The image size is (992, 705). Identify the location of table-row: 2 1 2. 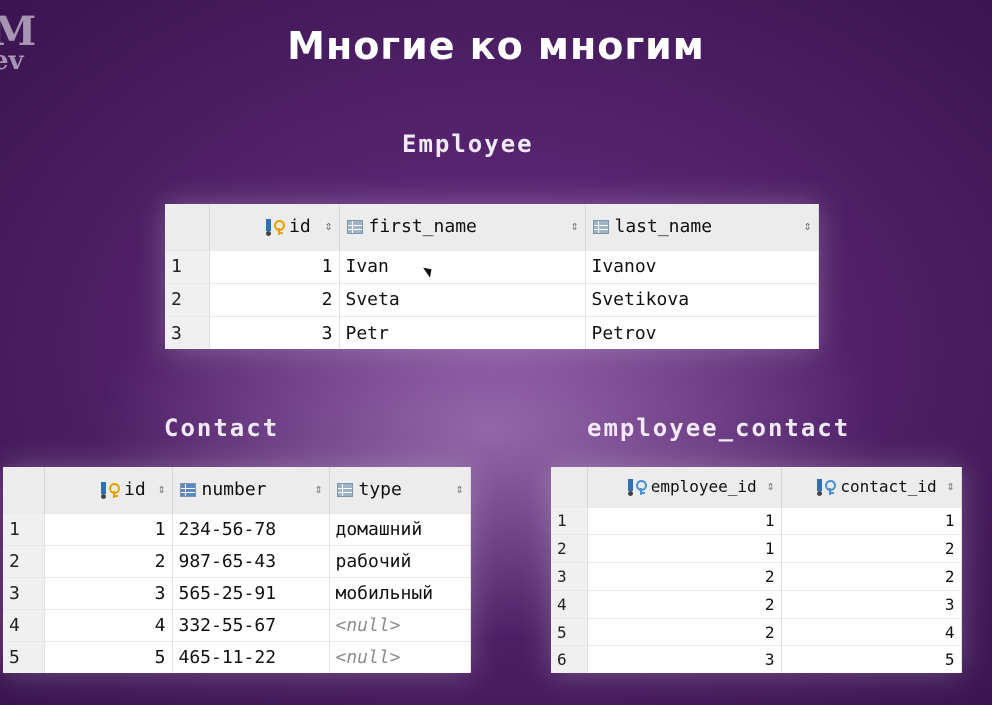
(756, 548).